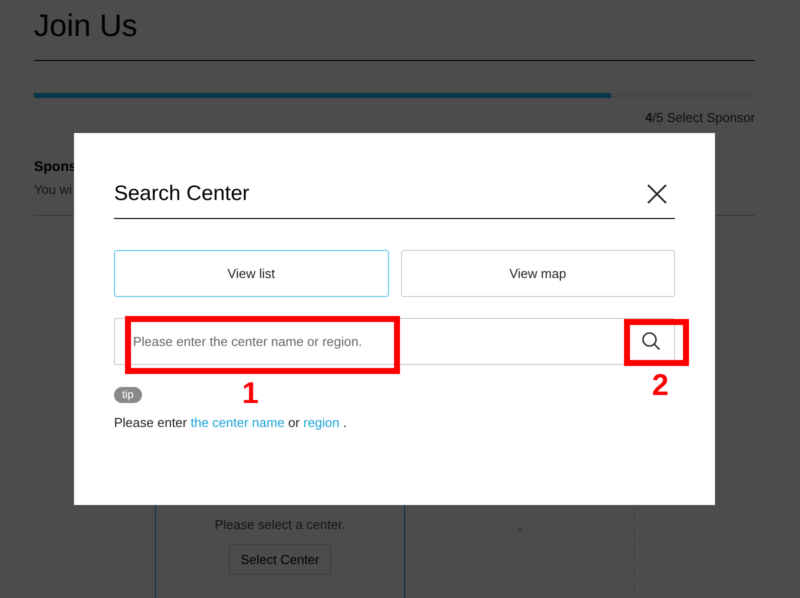  What do you see at coordinates (660, 386) in the screenshot?
I see `annotation-number: 2` at bounding box center [660, 386].